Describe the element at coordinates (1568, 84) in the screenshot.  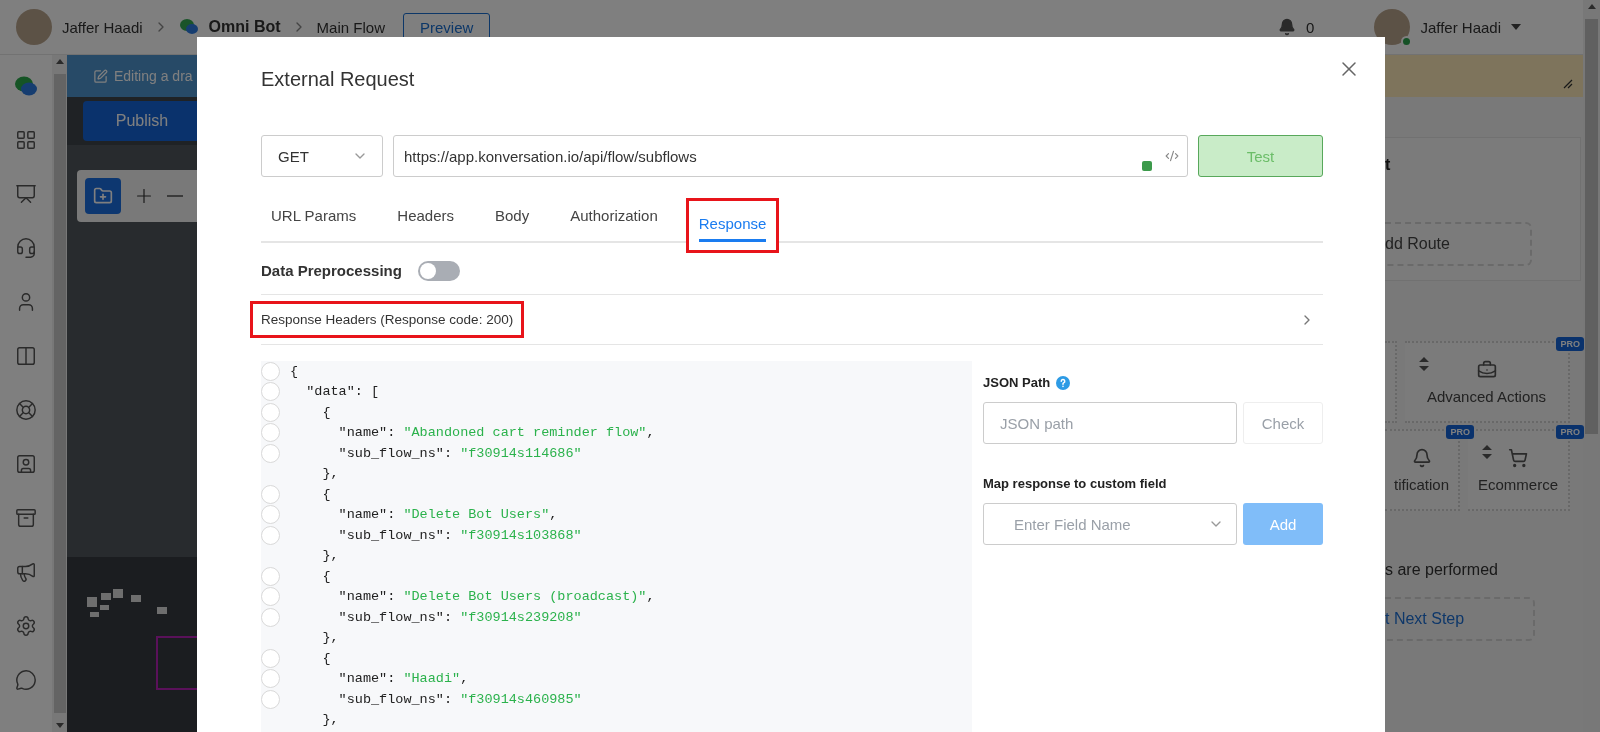
I see `resize-handle-icon` at that location.